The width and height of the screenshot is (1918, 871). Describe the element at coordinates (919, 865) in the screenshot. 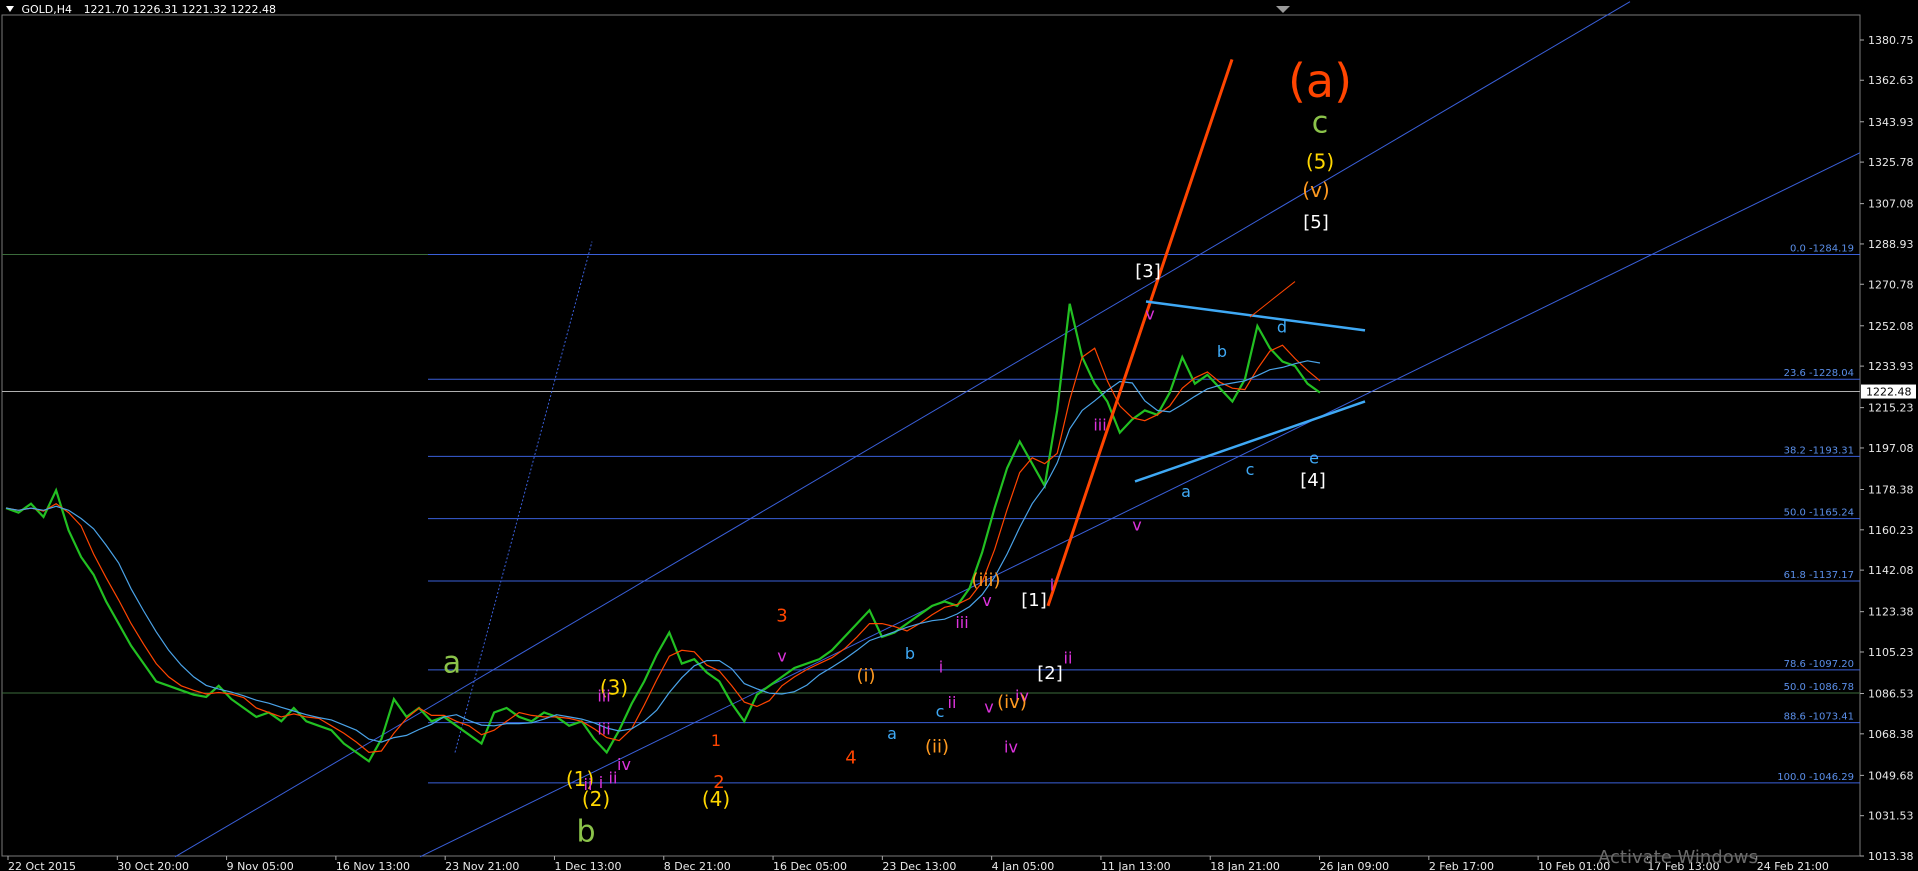

I see `x-tick-label: 23 Dec 13:00` at that location.